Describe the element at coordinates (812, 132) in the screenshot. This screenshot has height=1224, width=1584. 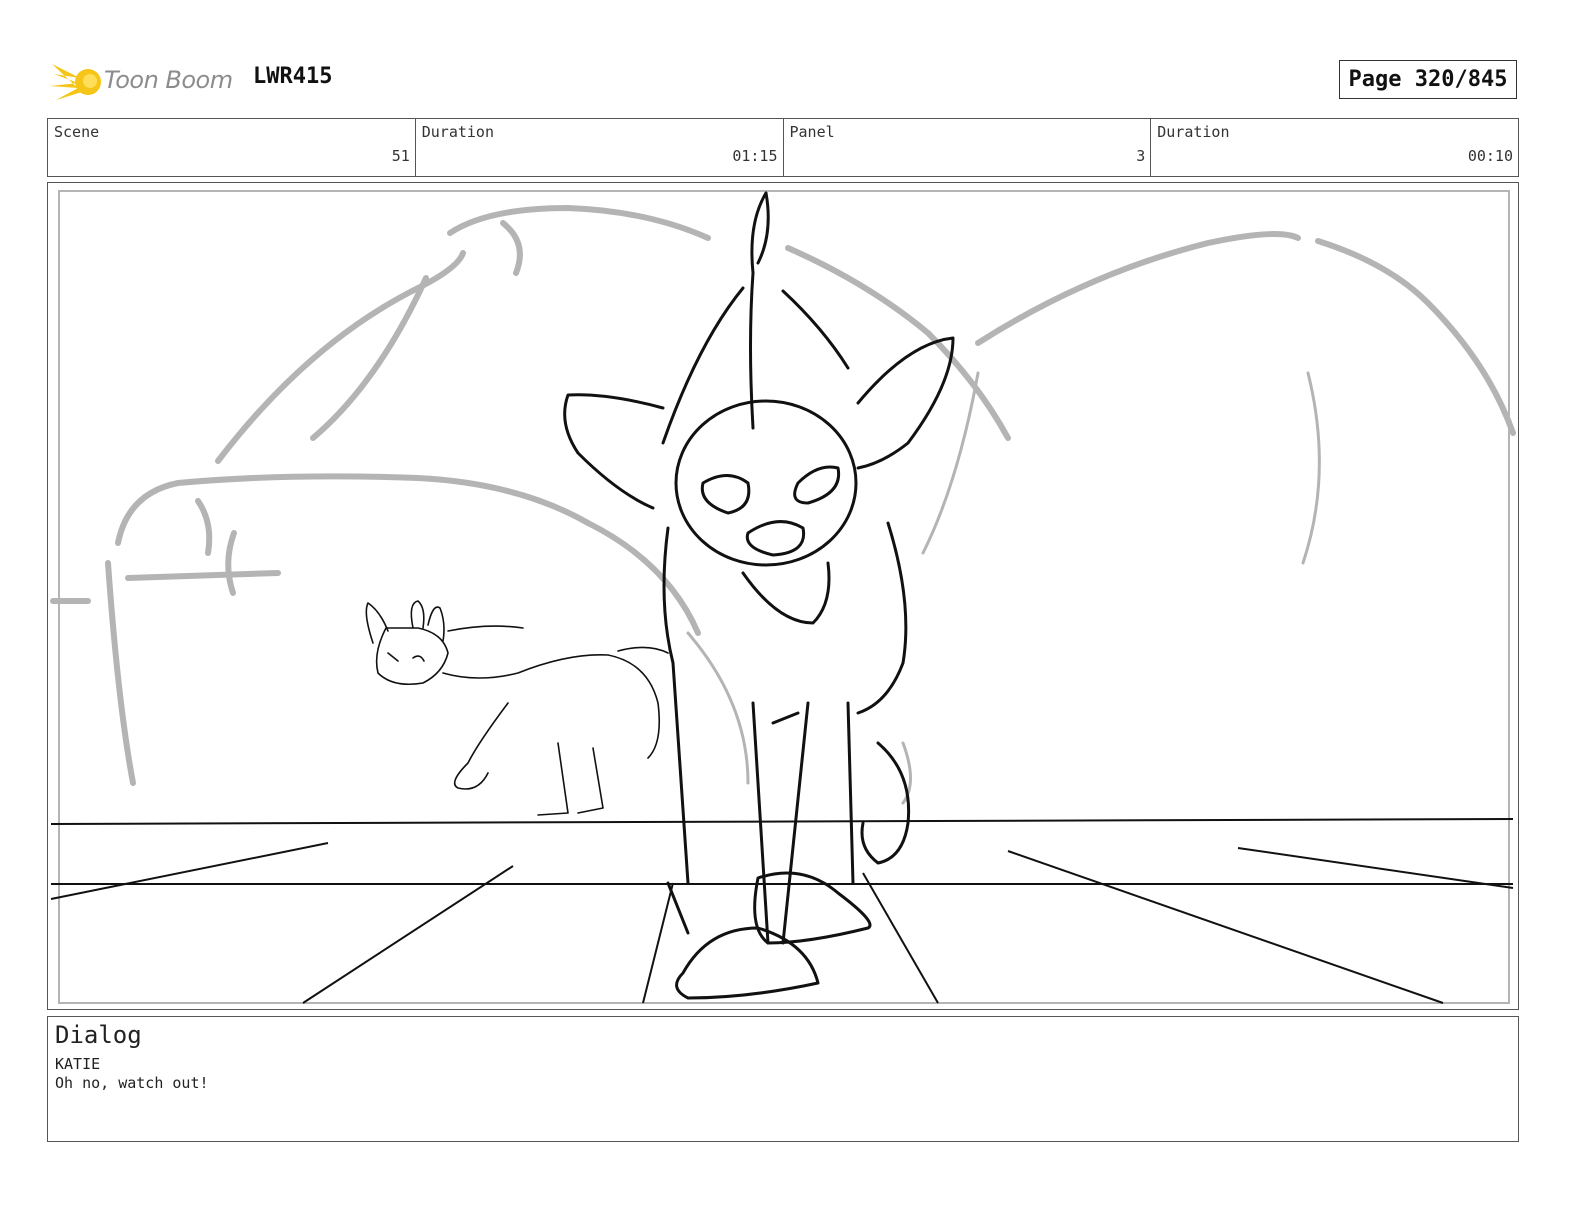
I see `panel-label: Panel` at that location.